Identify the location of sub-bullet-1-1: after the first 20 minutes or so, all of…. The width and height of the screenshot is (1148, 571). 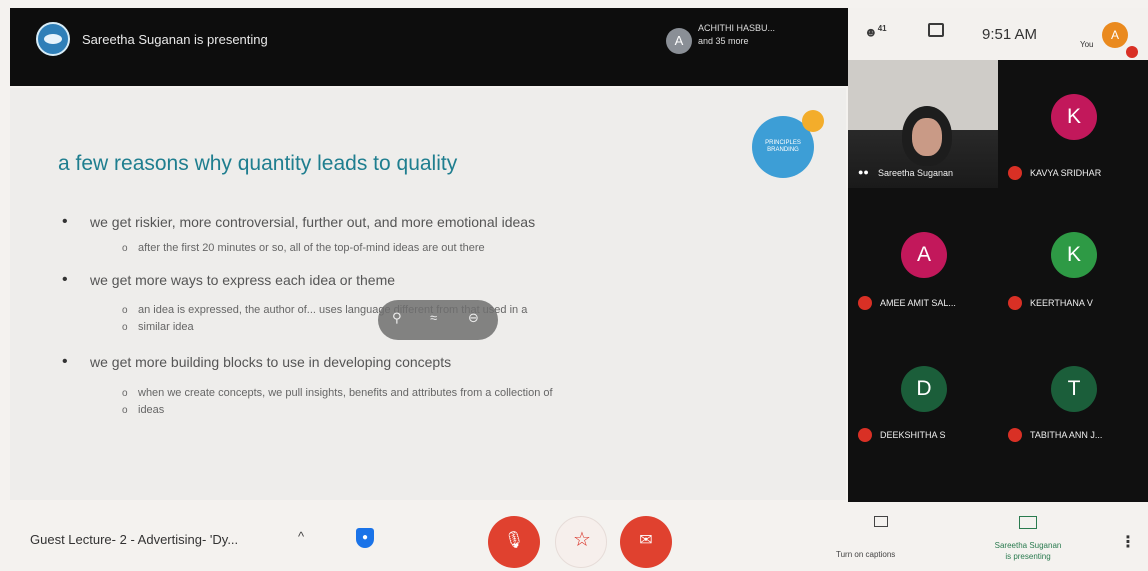
(303, 248).